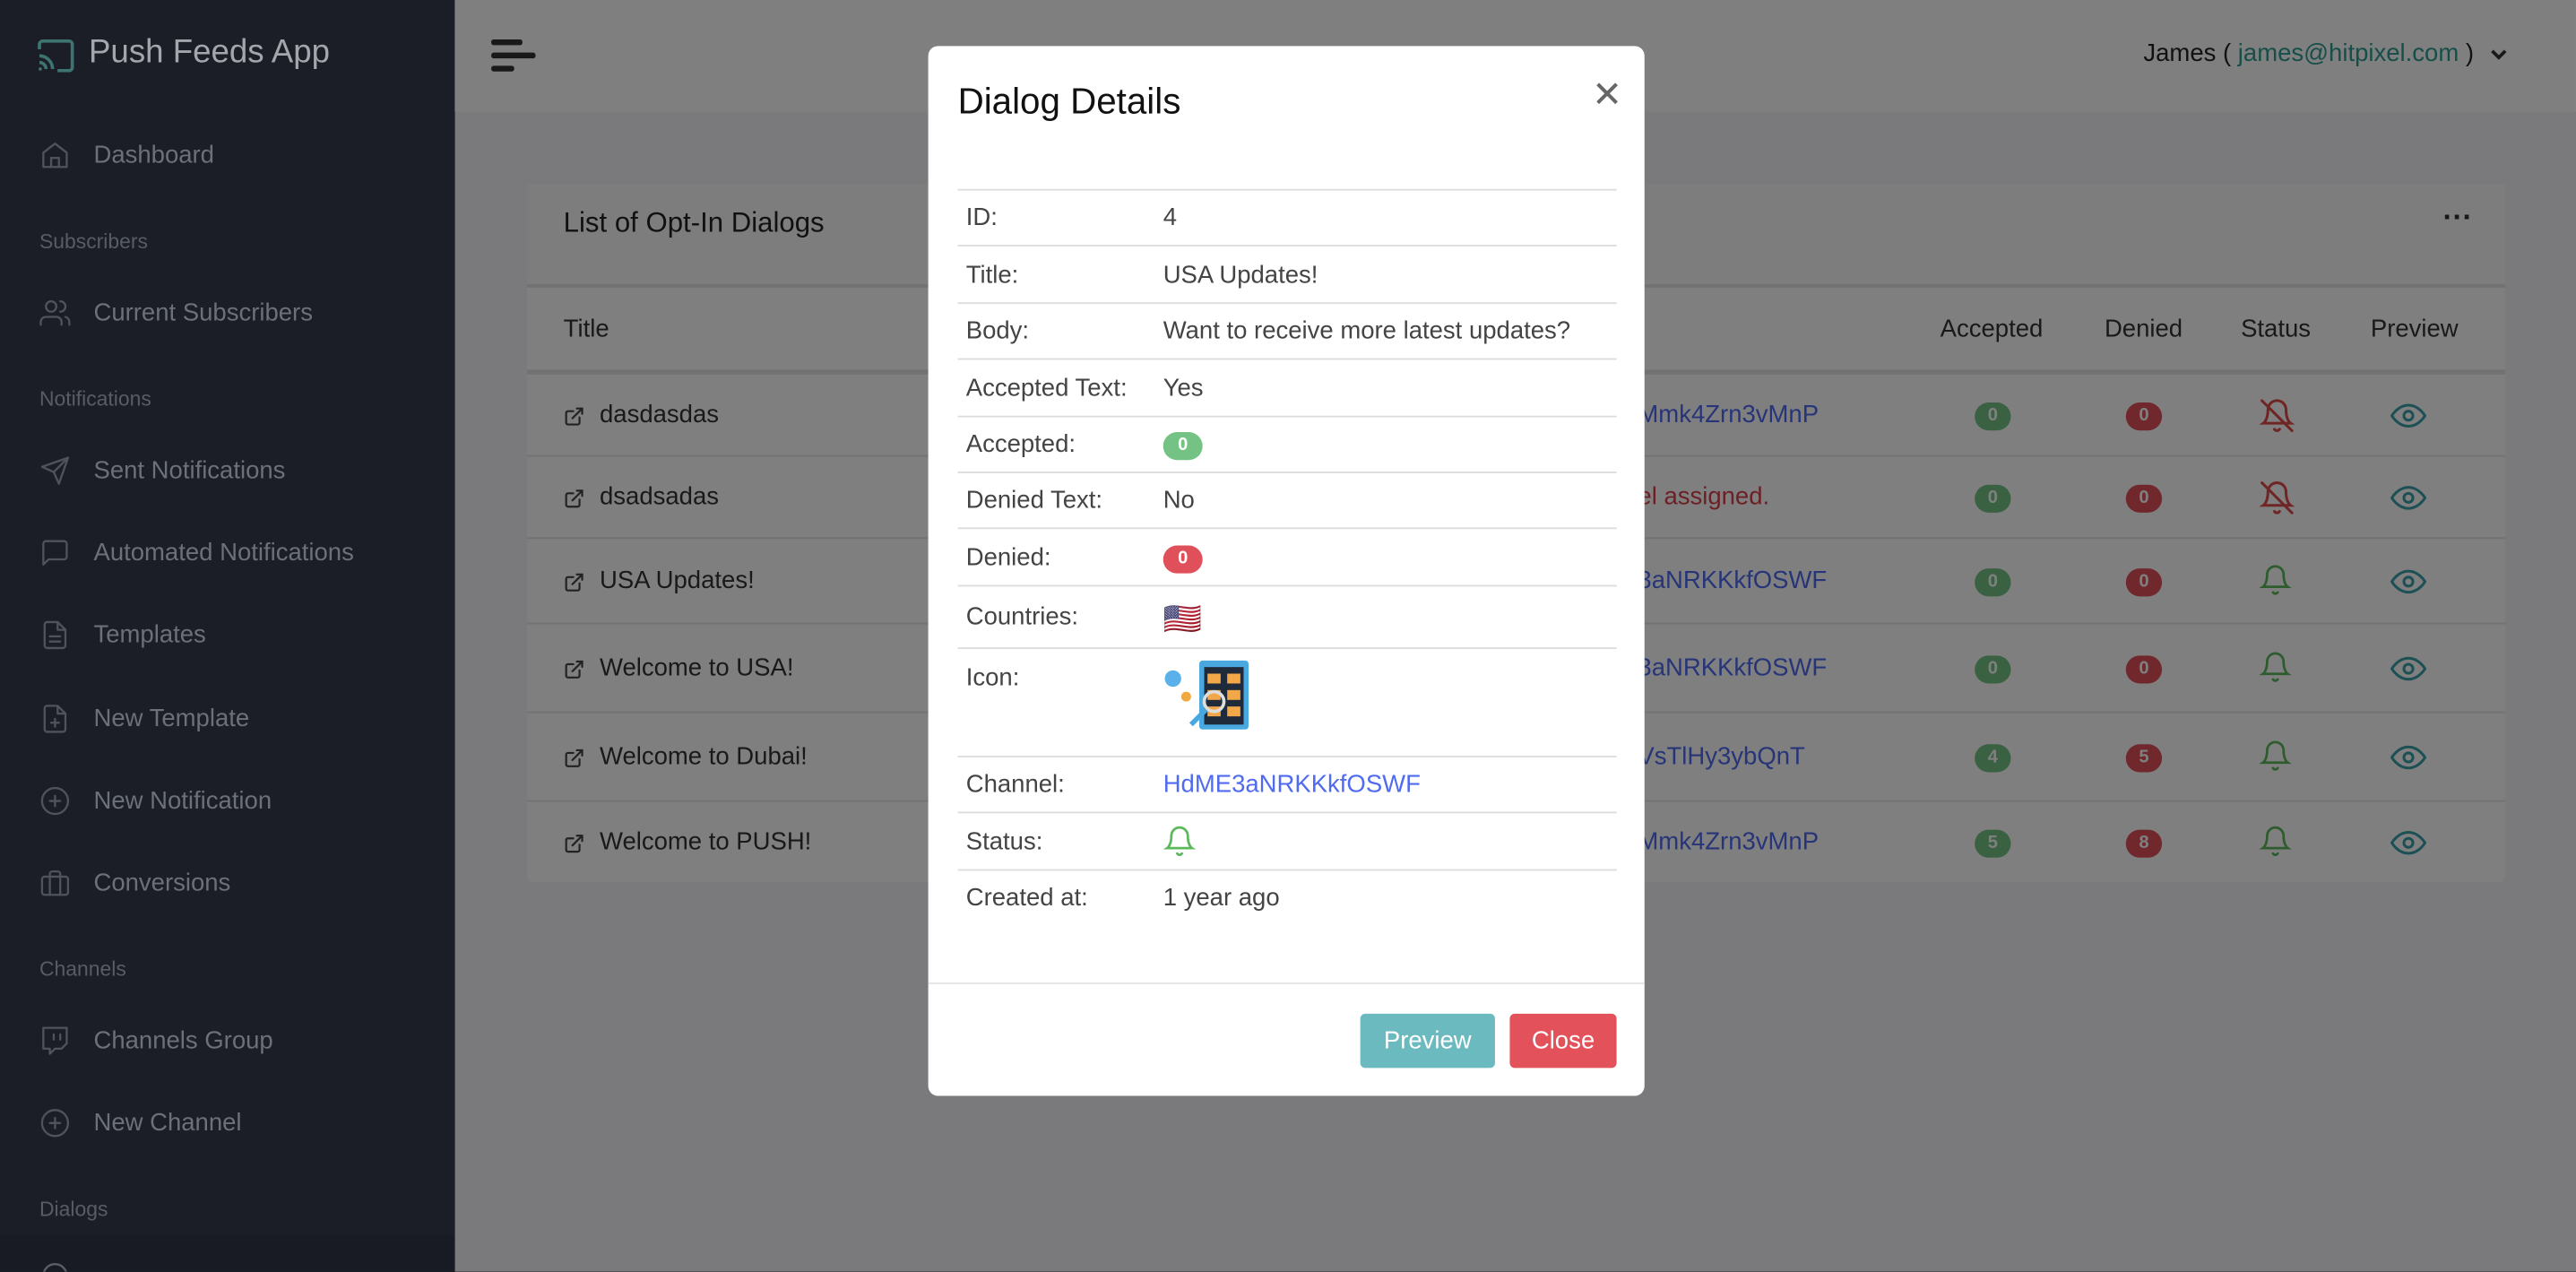 This screenshot has width=2576, height=1272. Describe the element at coordinates (227, 1253) in the screenshot. I see `sidebar-item-partial` at that location.